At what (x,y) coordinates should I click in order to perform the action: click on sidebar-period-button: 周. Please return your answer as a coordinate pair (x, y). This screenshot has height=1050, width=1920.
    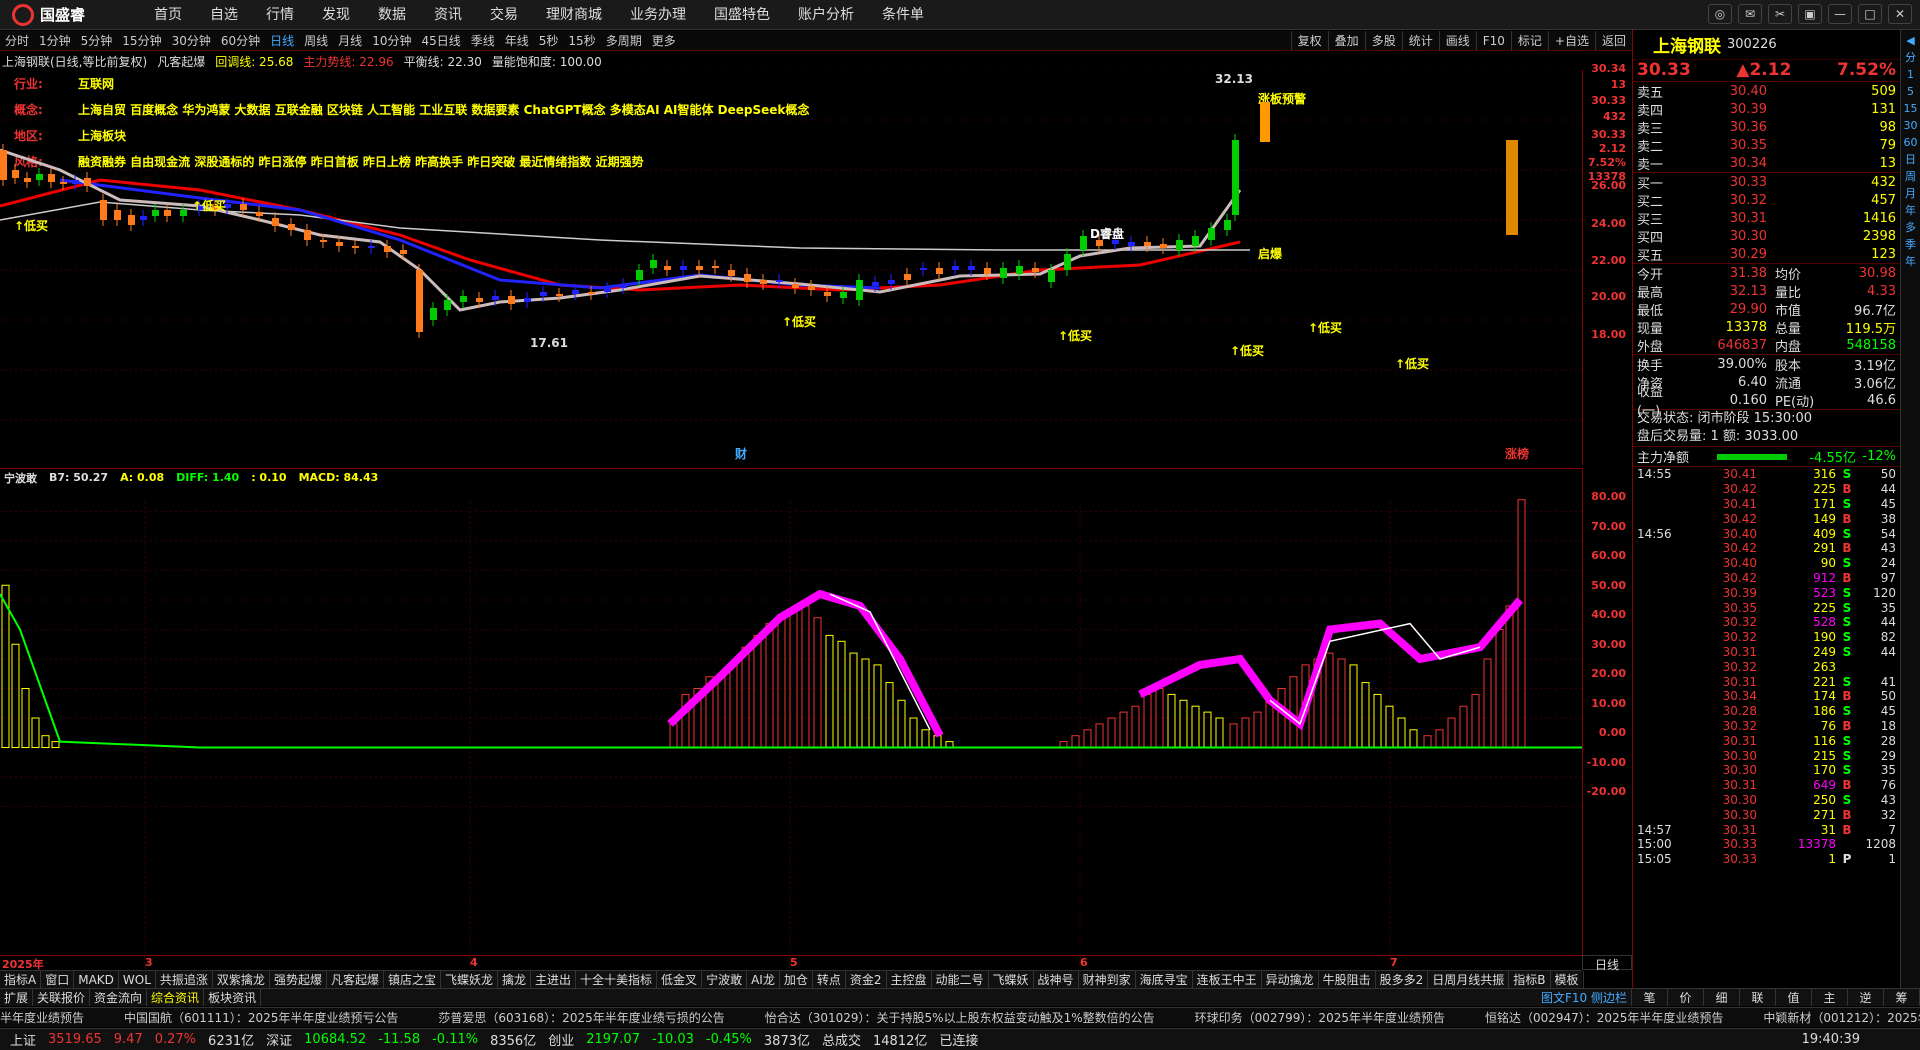
    Looking at the image, I should click on (1910, 176).